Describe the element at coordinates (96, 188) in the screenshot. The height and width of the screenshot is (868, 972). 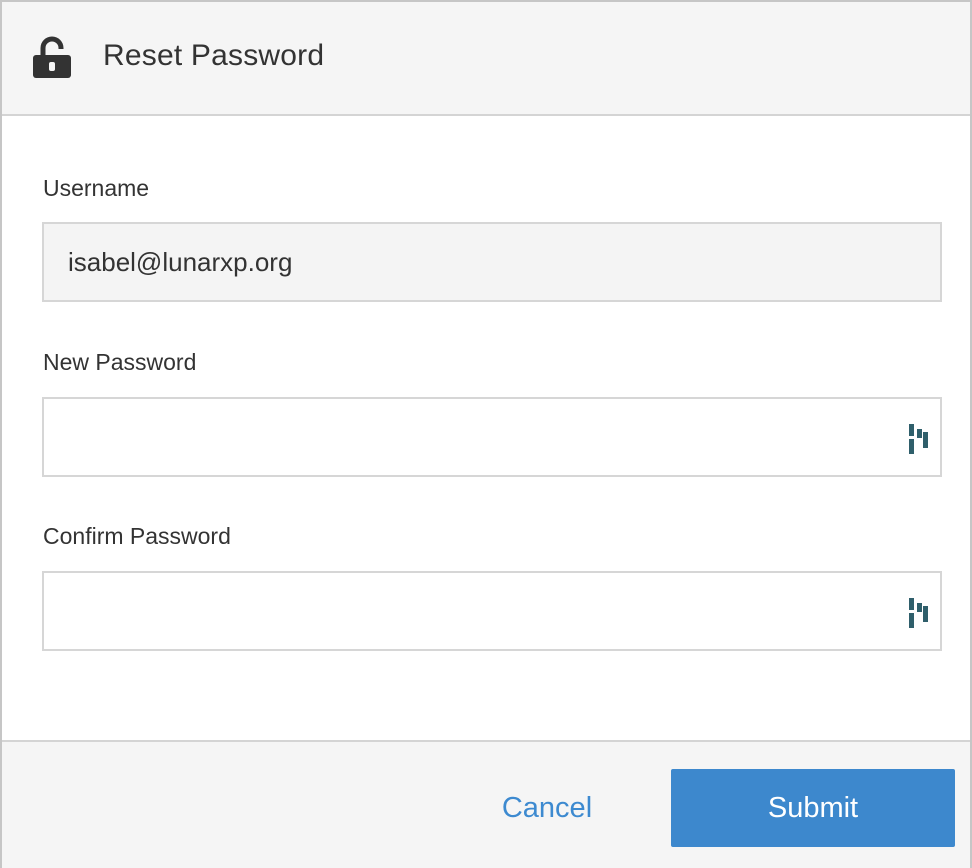
I see `username-label: Username` at that location.